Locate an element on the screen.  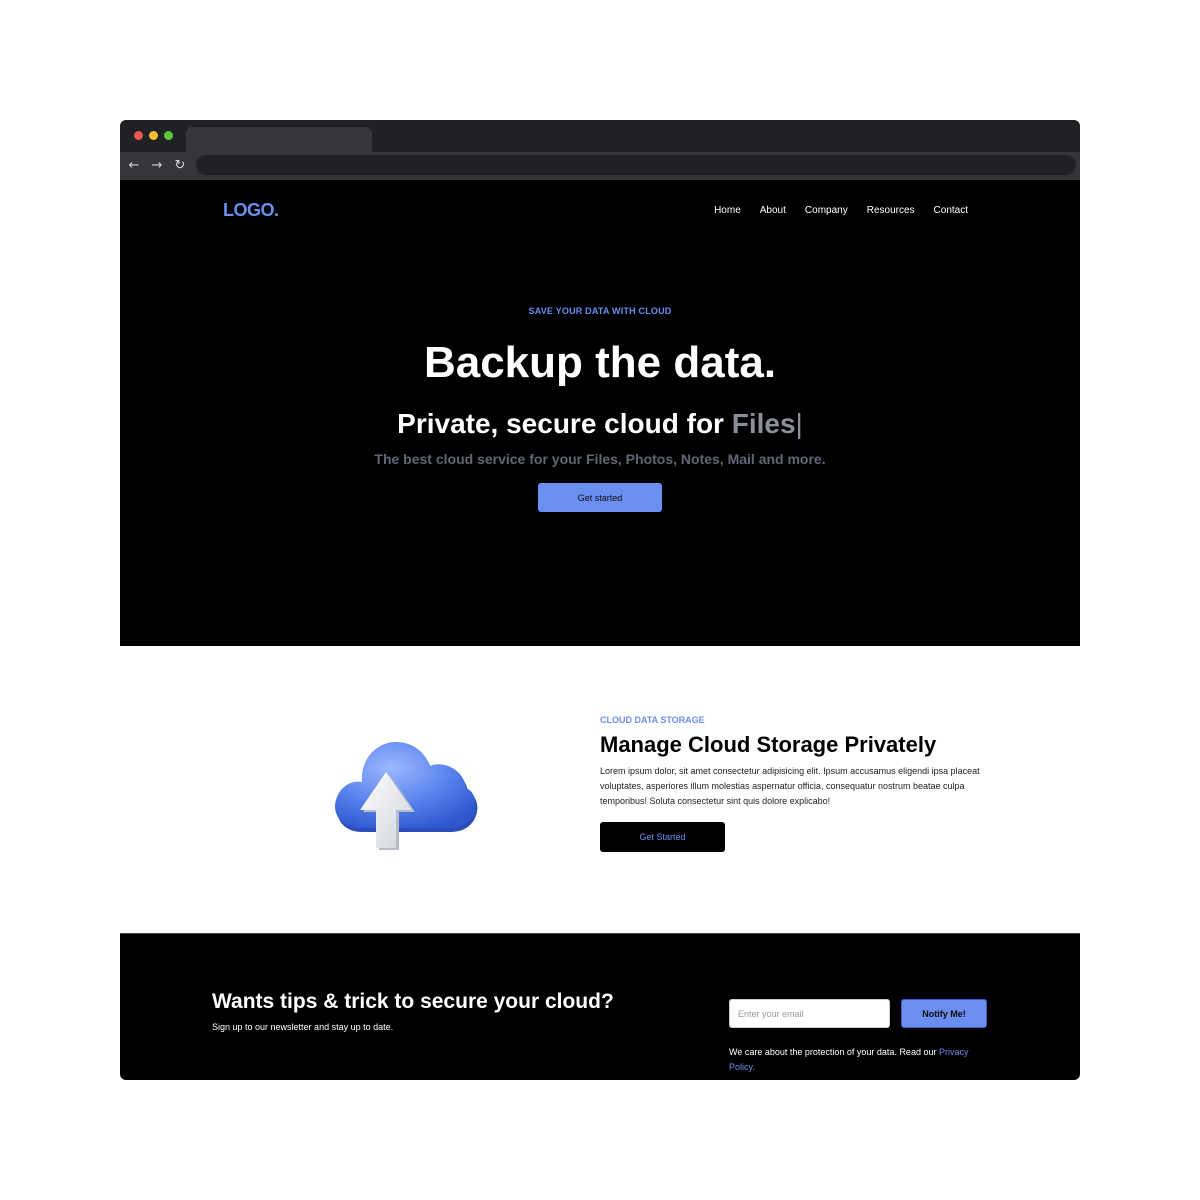
typing-caret: | is located at coordinates (799, 423).